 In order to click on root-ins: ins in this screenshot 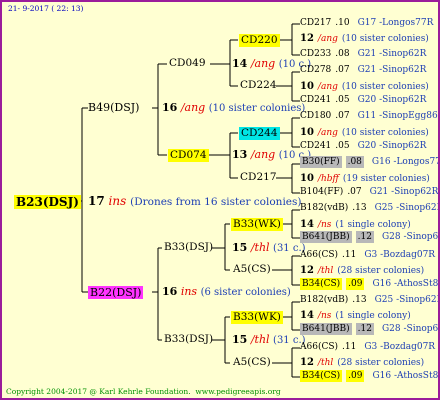, I will do `click(117, 201)`.